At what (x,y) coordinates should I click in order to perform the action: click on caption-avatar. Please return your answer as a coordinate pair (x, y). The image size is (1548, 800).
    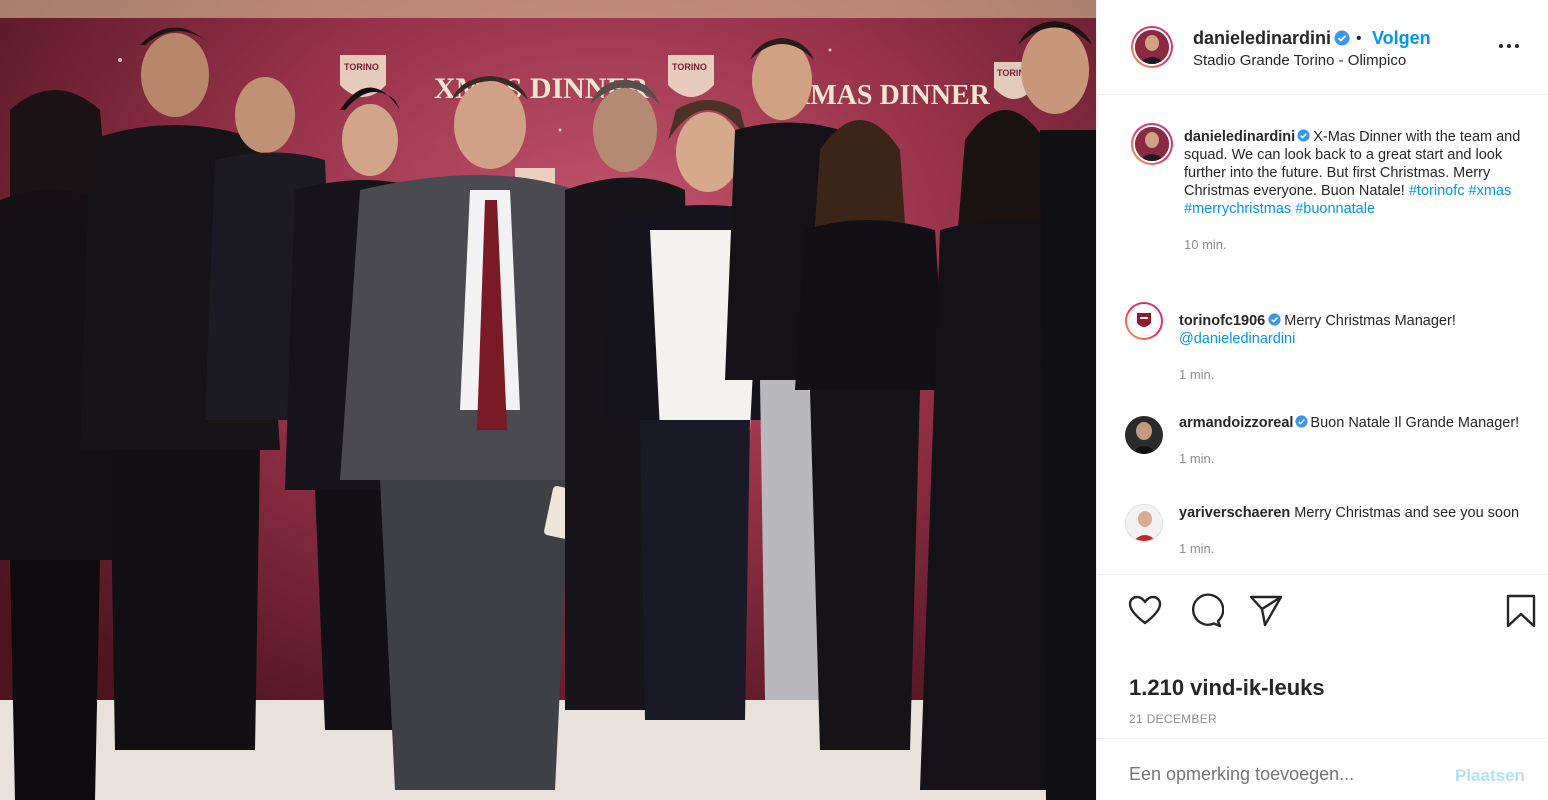
    Looking at the image, I should click on (1152, 144).